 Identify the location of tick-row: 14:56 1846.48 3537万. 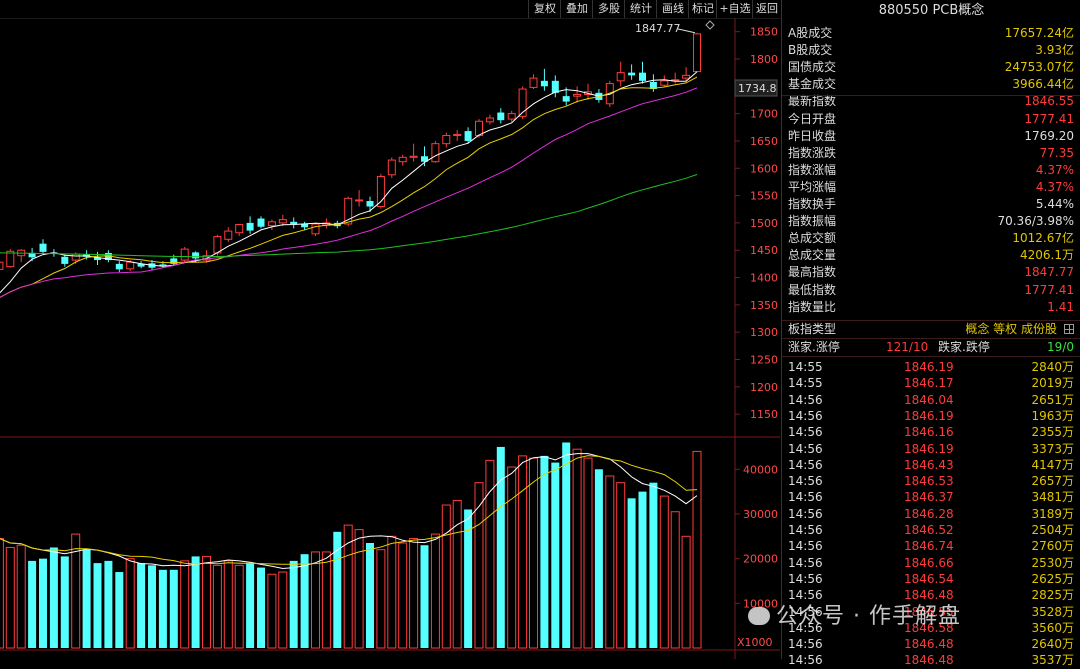
(931, 660).